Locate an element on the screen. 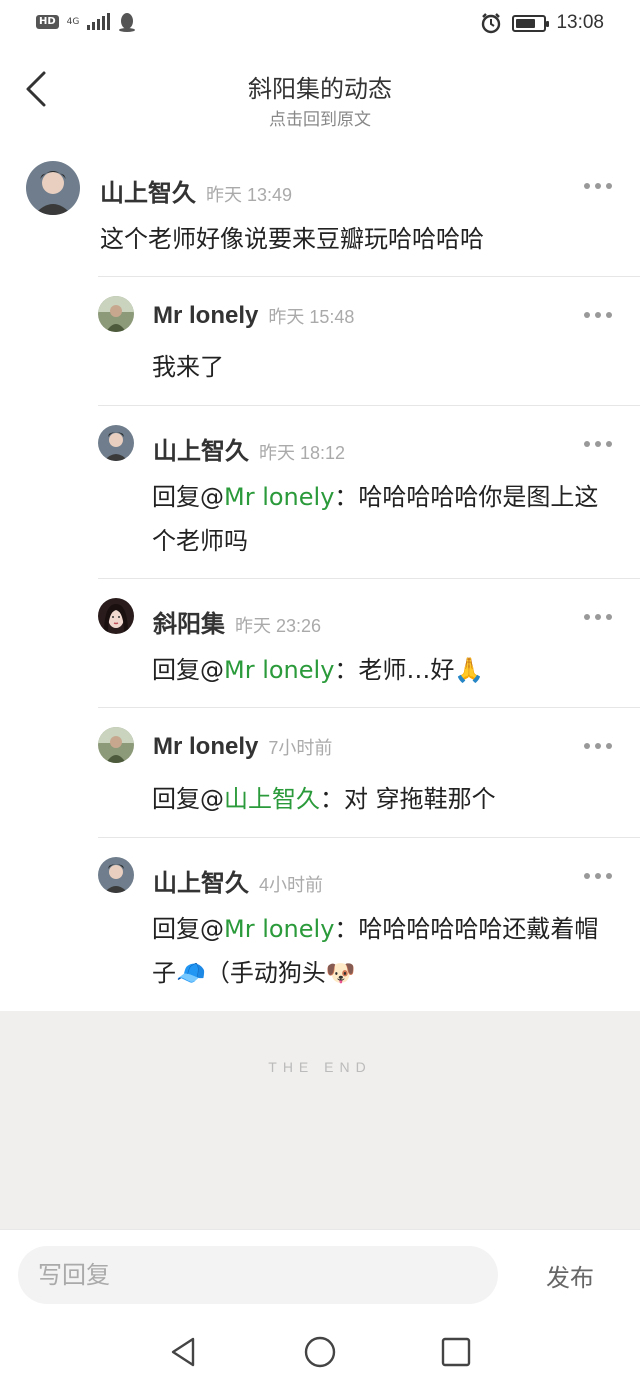  status-left: HD 4G is located at coordinates (86, 22).